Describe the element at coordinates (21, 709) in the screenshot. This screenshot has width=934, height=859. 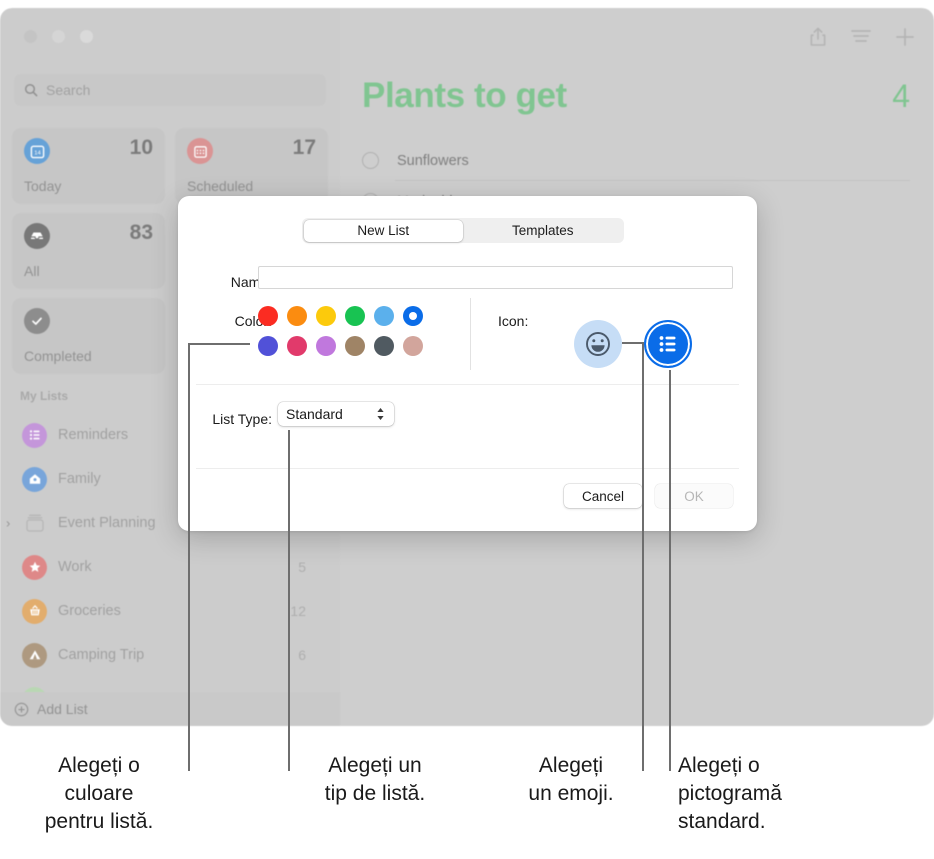
I see `plus-circle-icon` at that location.